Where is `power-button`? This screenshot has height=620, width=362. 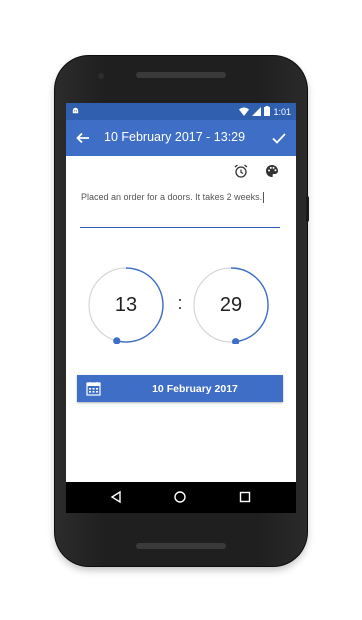
power-button is located at coordinates (307, 209).